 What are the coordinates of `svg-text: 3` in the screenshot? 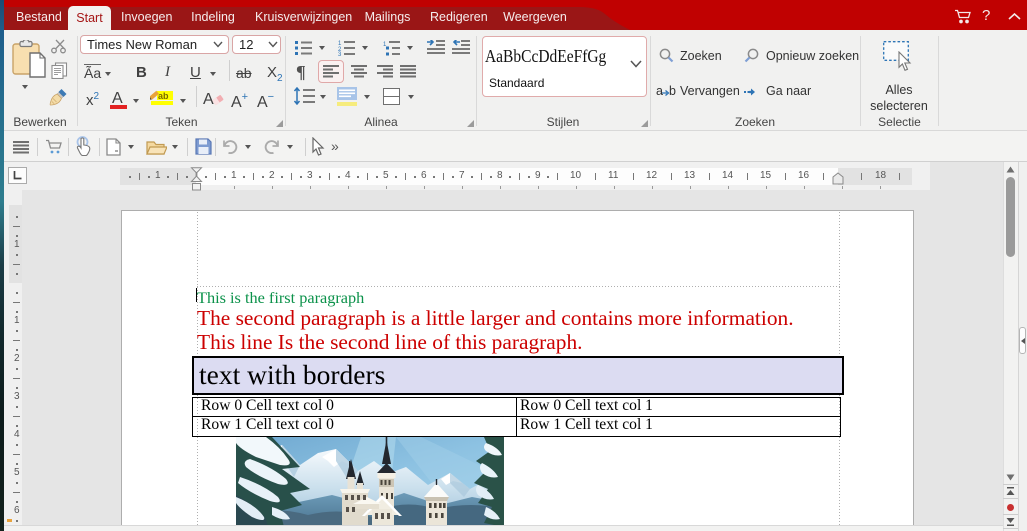 It's located at (340, 54).